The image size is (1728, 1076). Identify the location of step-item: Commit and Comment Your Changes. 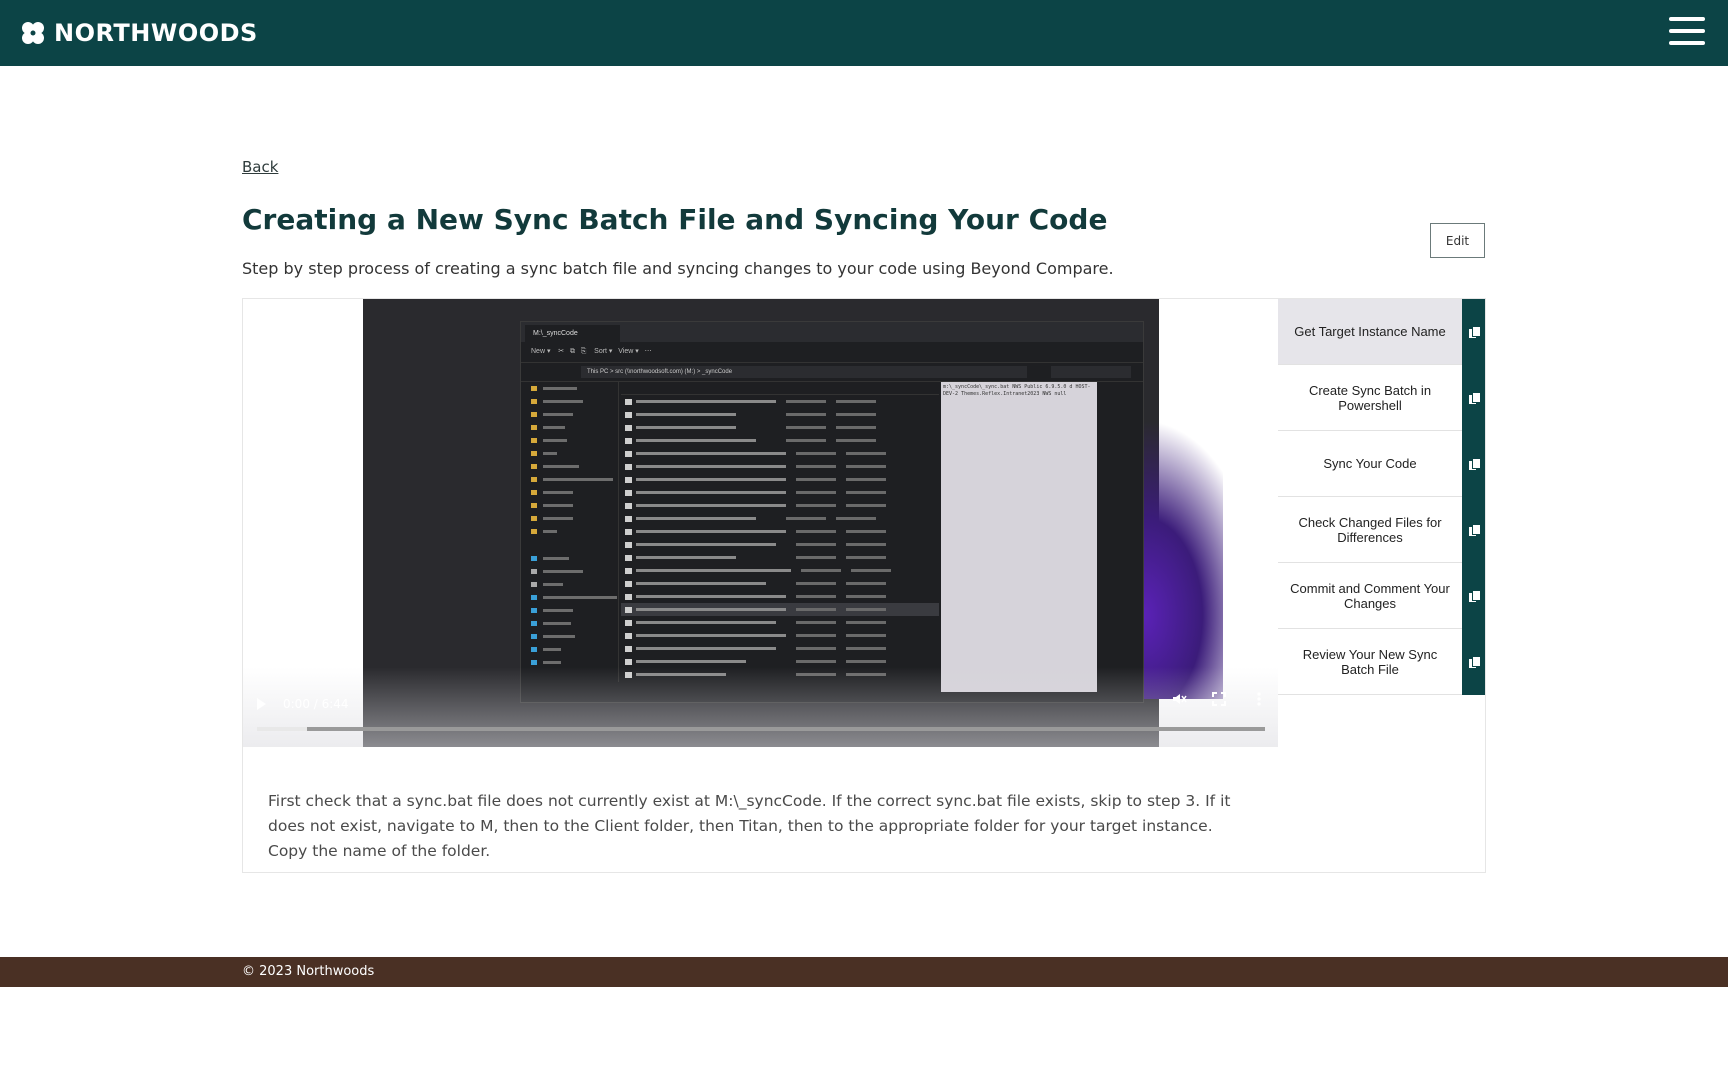
(1381, 596).